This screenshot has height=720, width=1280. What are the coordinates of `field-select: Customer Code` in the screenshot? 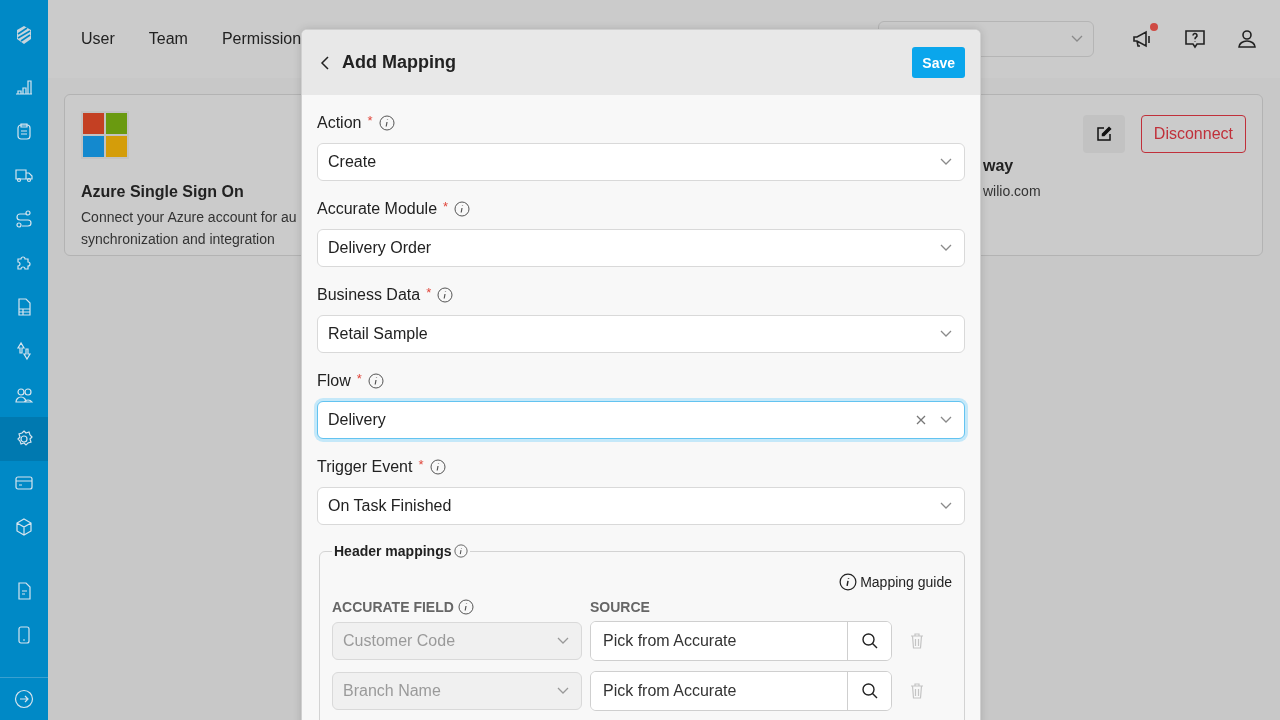 It's located at (457, 641).